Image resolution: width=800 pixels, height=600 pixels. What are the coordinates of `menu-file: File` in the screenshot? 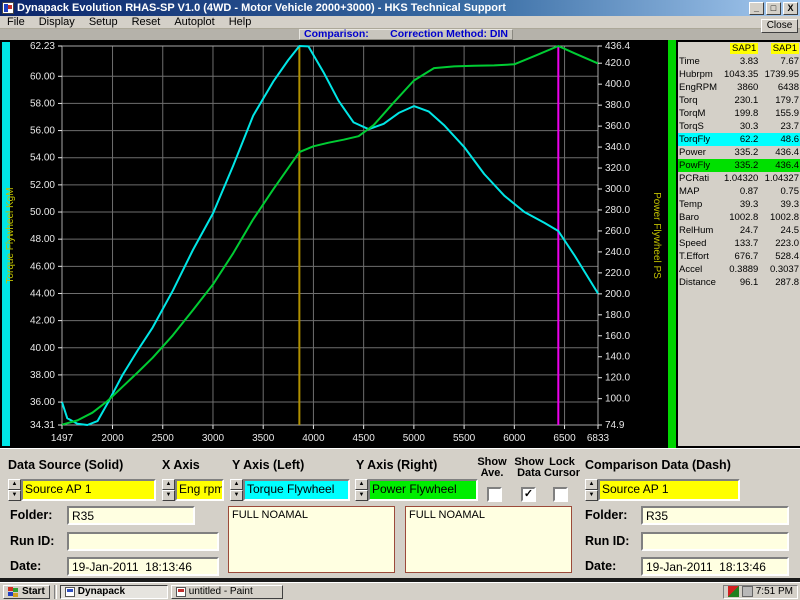 It's located at (16, 22).